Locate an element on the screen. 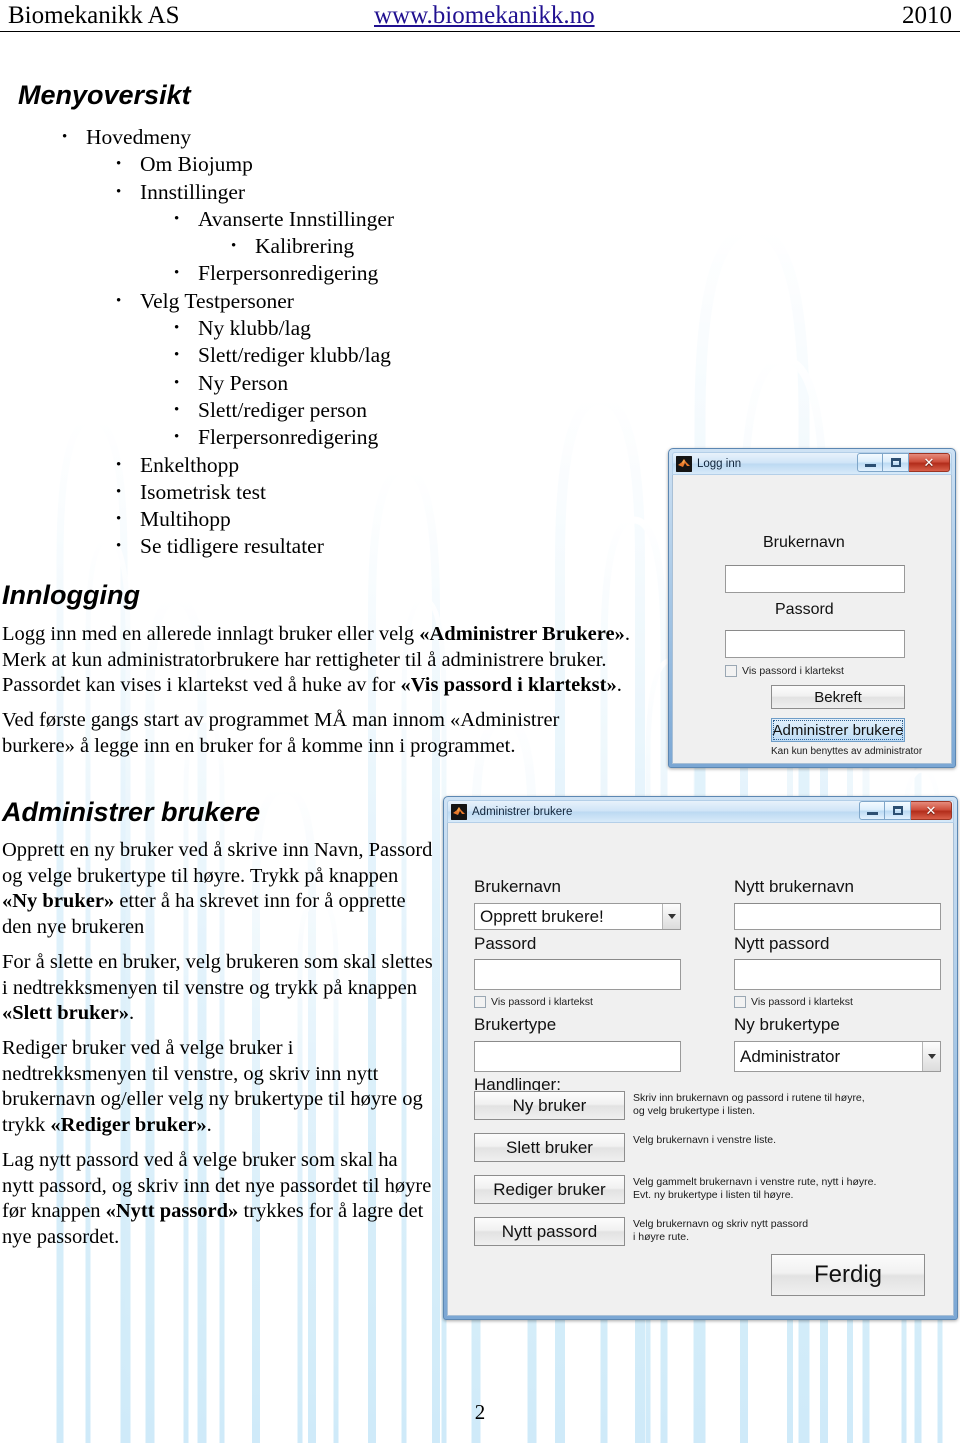 The image size is (960, 1443). menu-item-level-2: • Enkelthopp is located at coordinates (378, 465).